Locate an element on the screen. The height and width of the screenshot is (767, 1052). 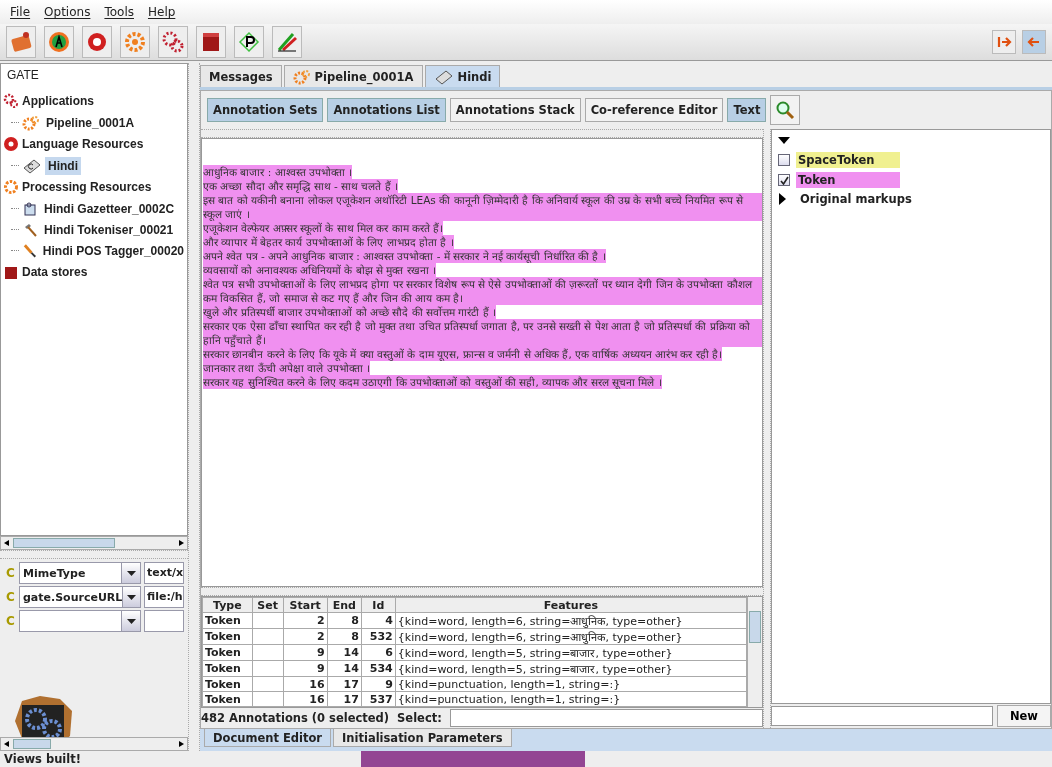
tab: Document Editor is located at coordinates (268, 738).